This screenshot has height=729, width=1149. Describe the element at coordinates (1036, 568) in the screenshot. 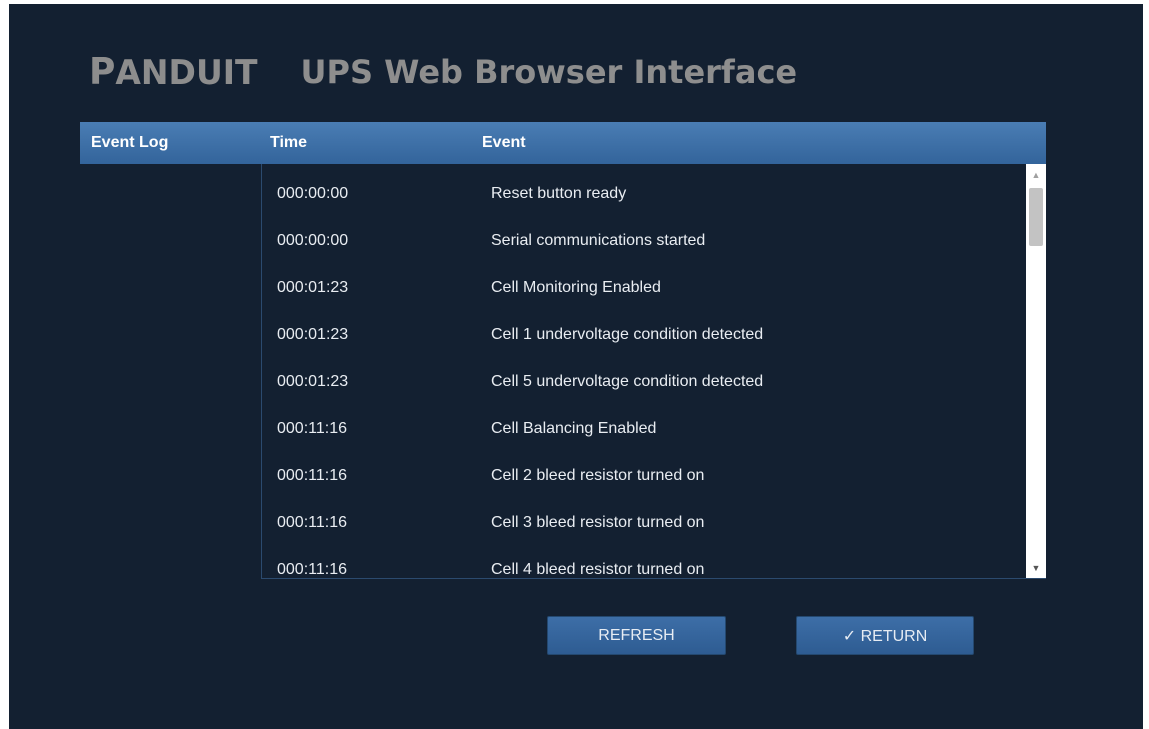

I see `triangle-down-icon: ▼` at that location.